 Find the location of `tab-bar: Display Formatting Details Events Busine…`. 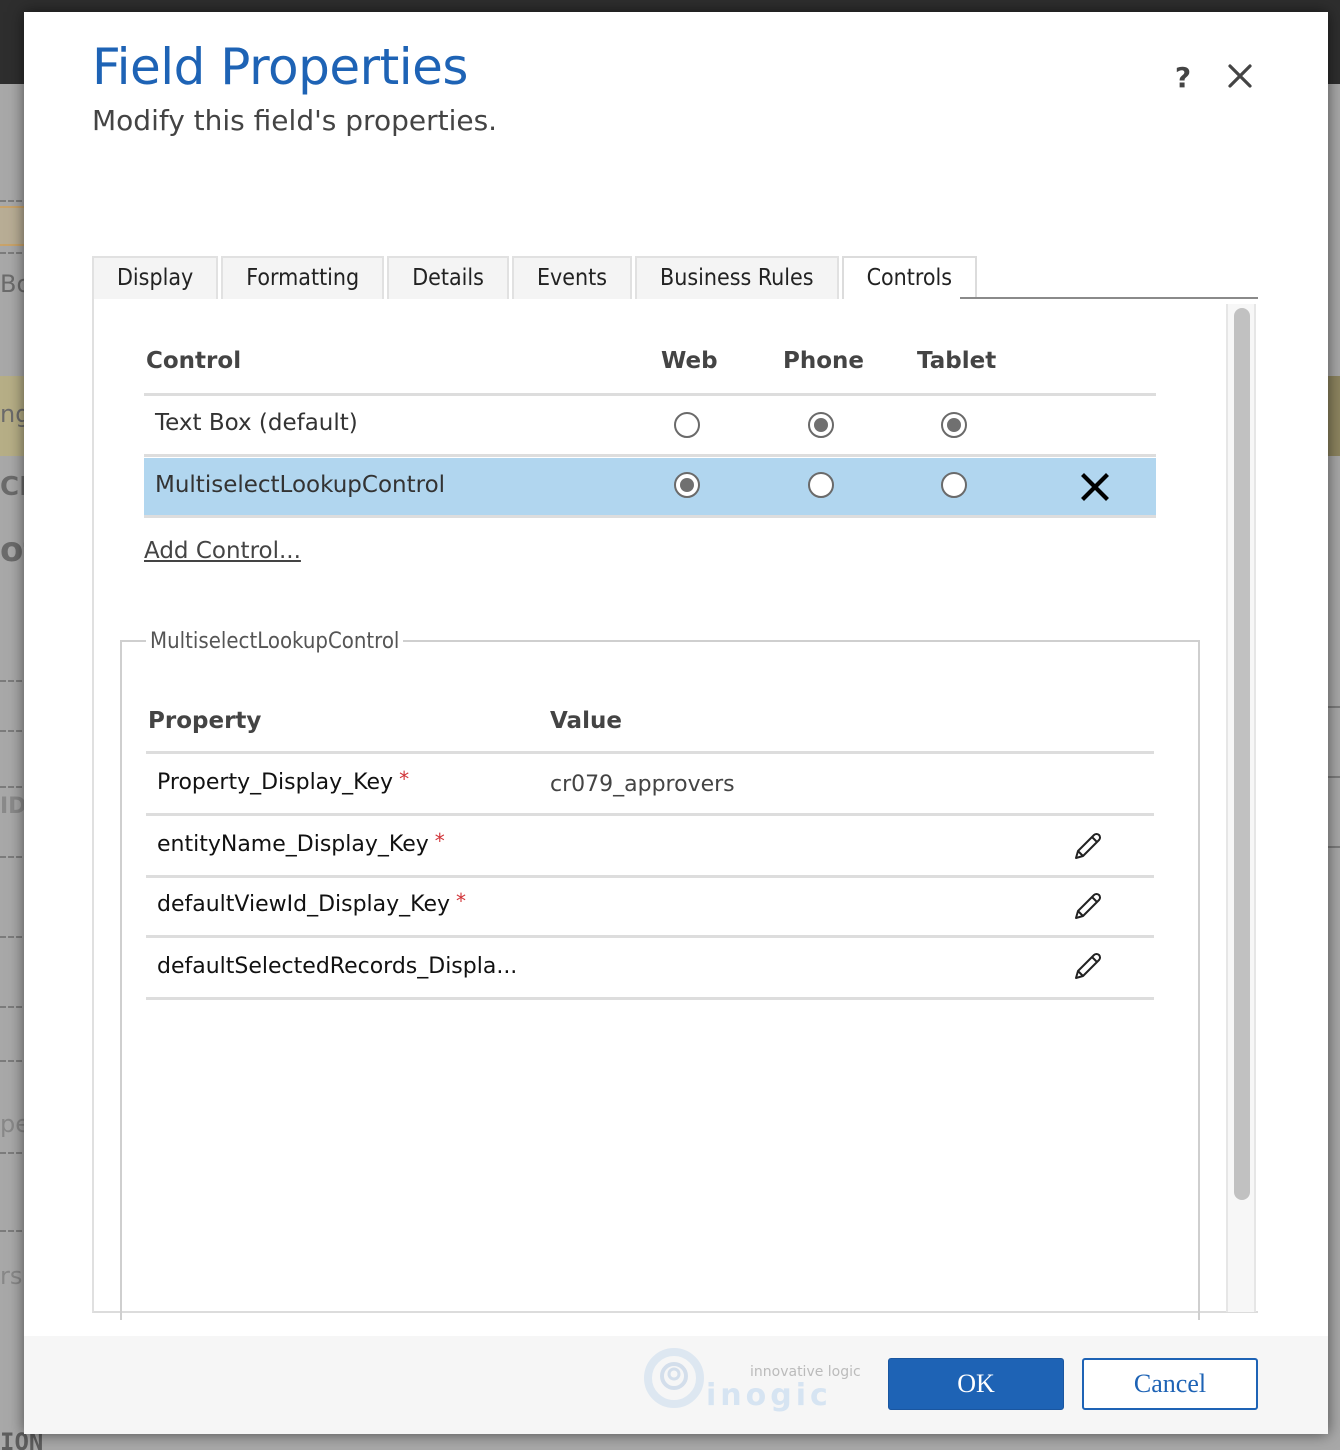

tab-bar: Display Formatting Details Events Busine… is located at coordinates (536, 279).